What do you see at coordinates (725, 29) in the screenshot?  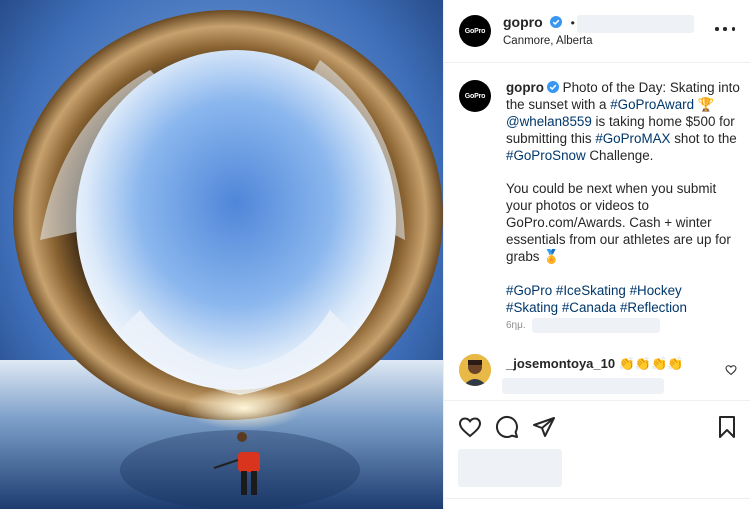 I see `more-options-icon` at bounding box center [725, 29].